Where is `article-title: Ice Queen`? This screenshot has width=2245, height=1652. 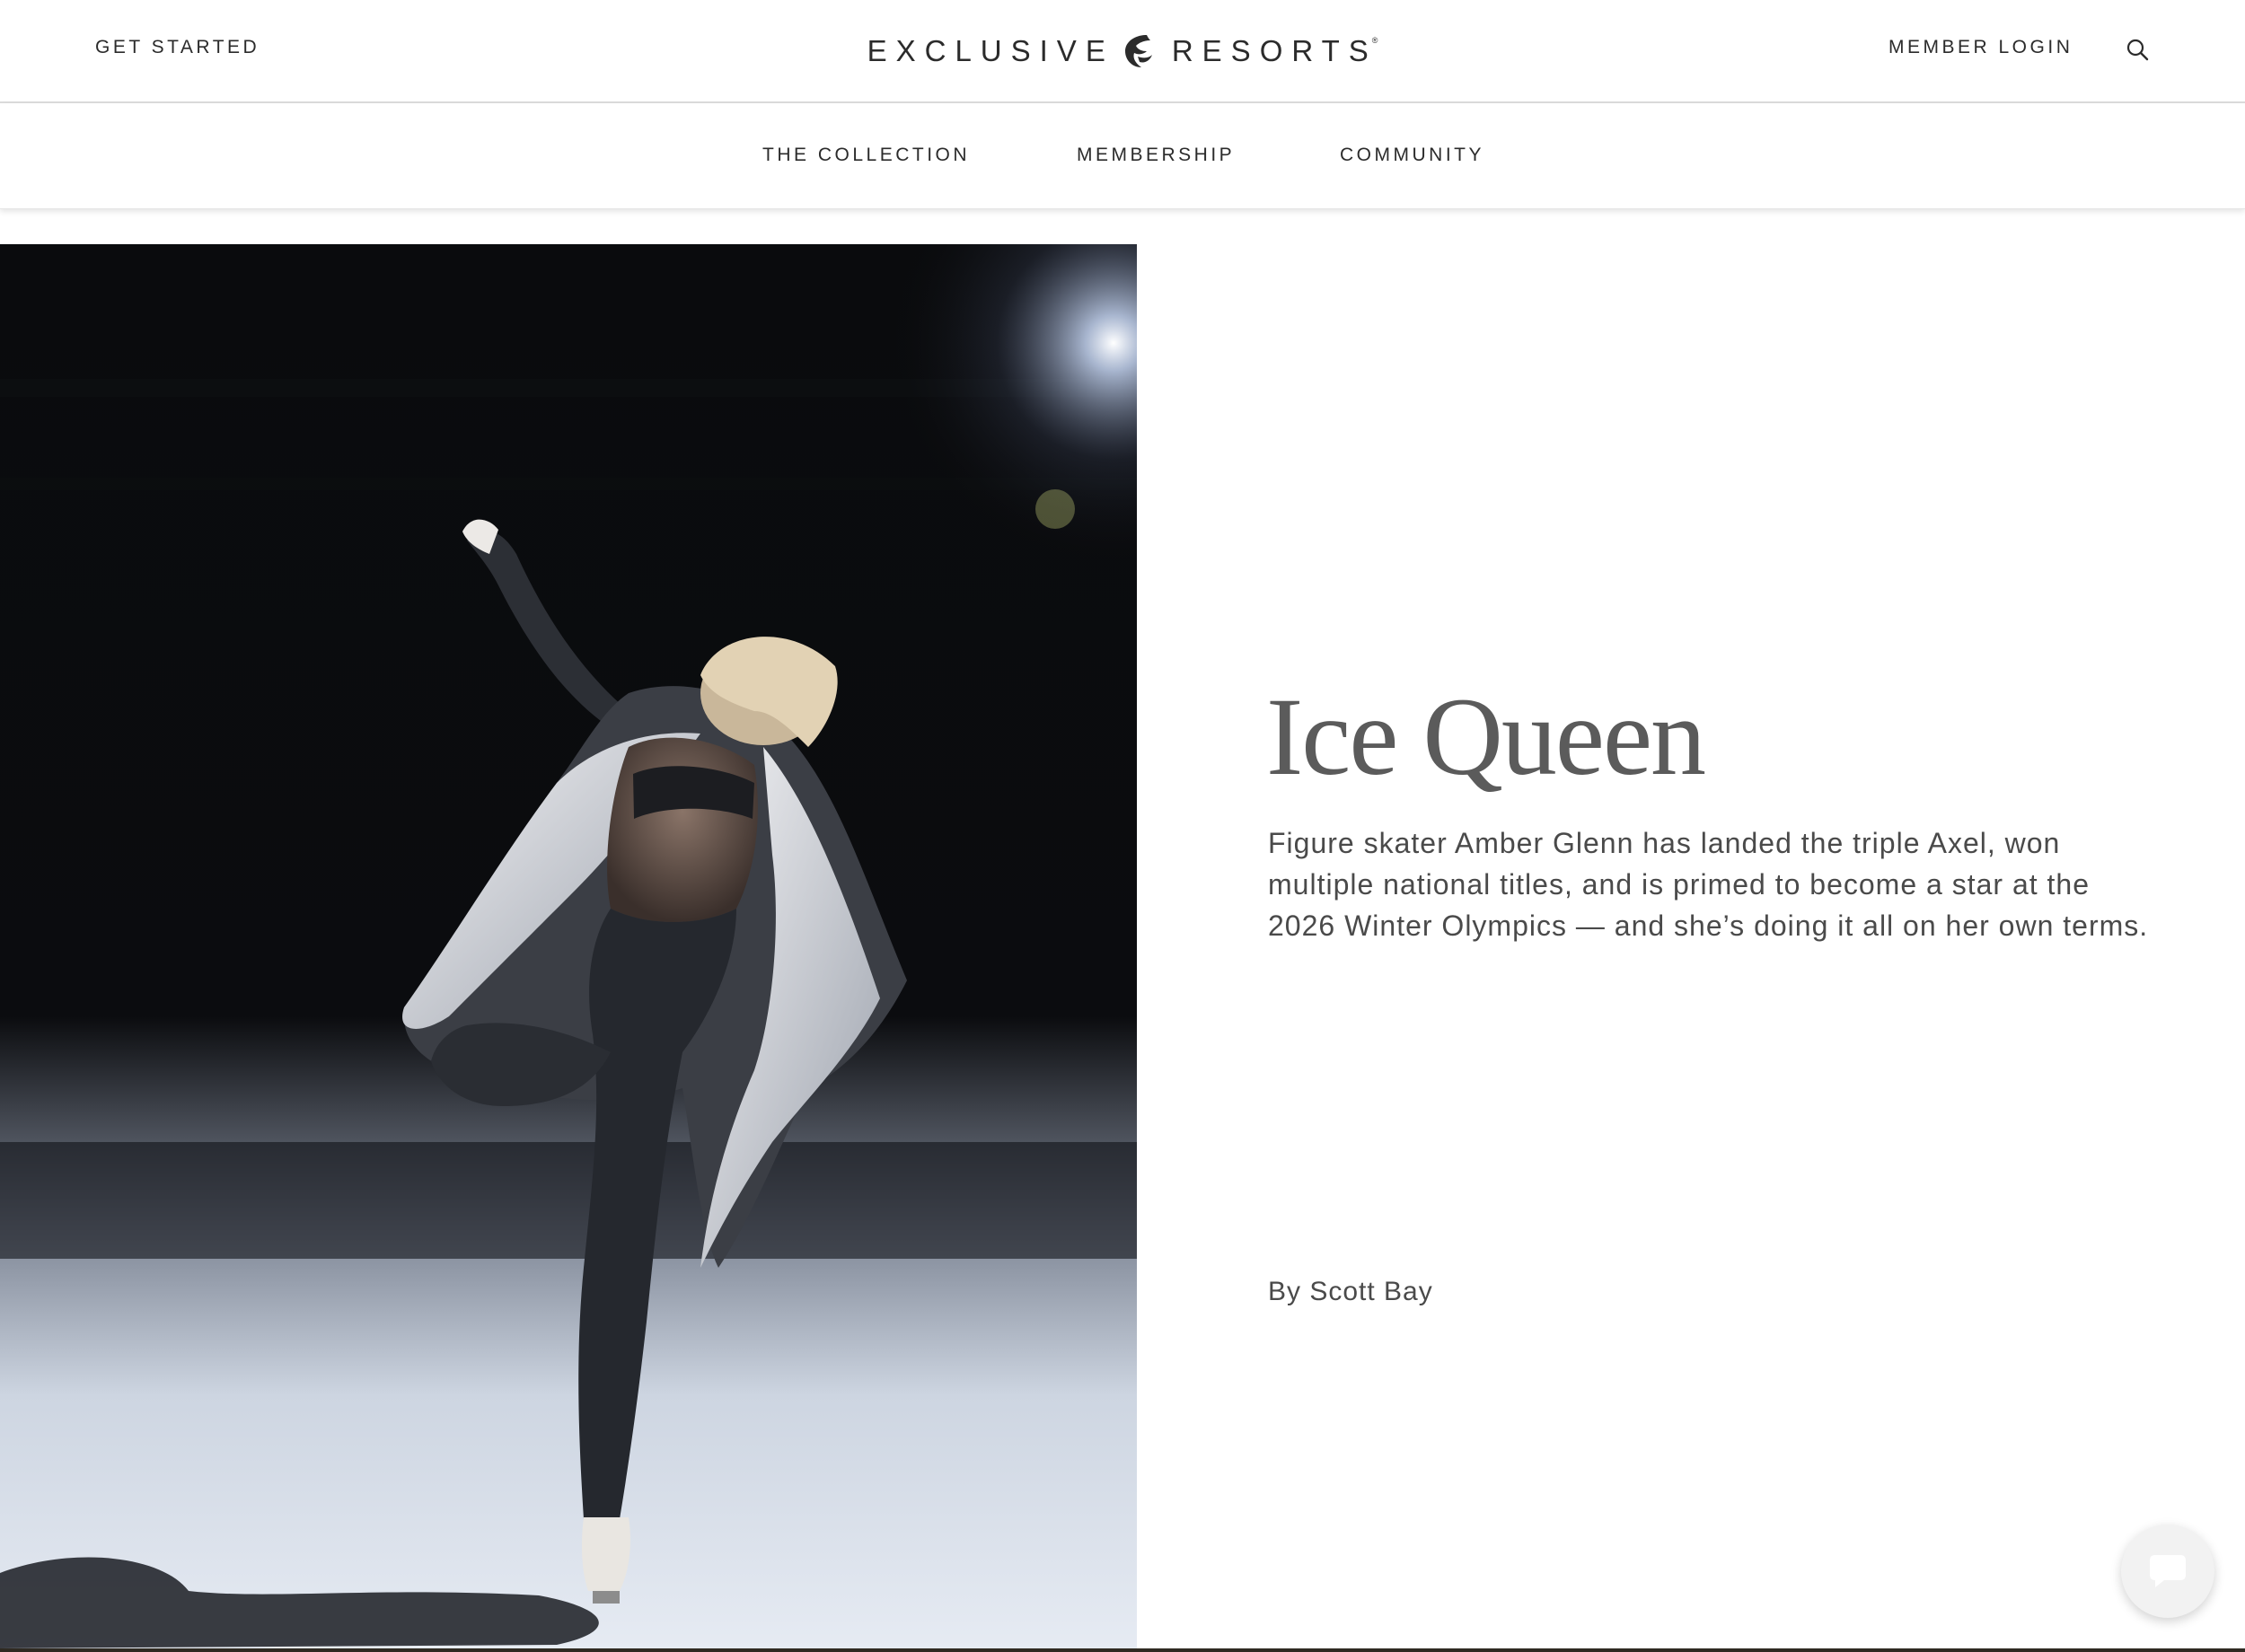 article-title: Ice Queen is located at coordinates (1486, 736).